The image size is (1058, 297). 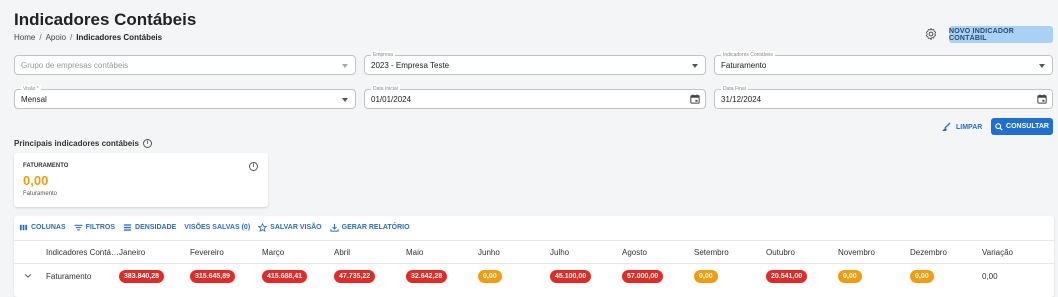 I want to click on density-button-label: DENSIDADE, so click(x=156, y=227).